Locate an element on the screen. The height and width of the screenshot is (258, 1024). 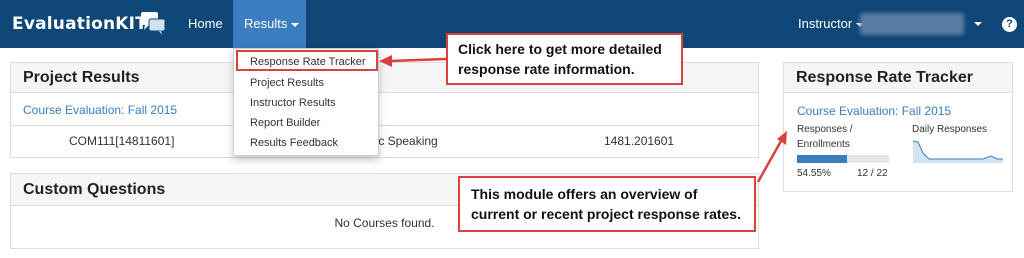
callout-text: response rate information. is located at coordinates (546, 69).